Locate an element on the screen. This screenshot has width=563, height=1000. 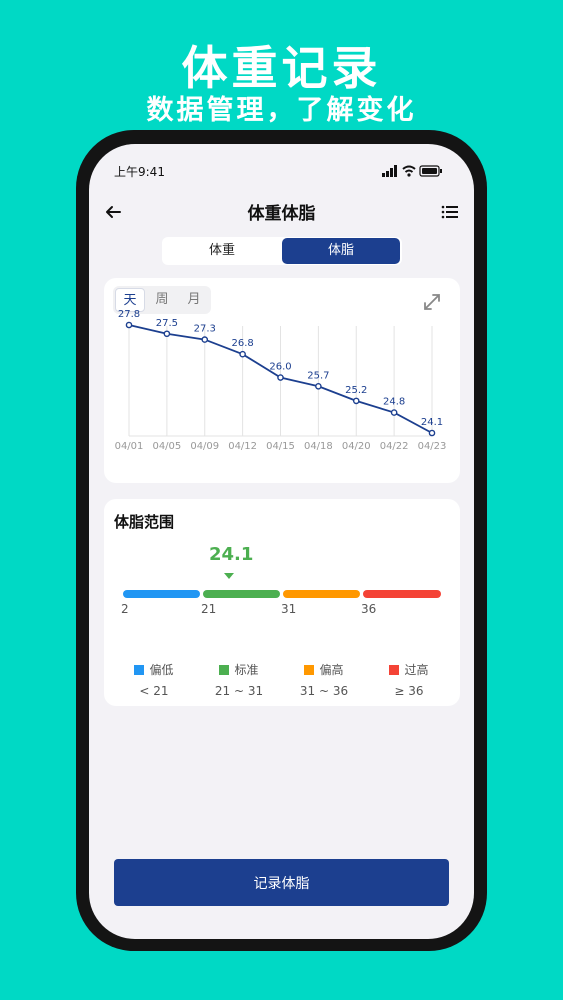
legend-over: 过高 ≥ 36 is located at coordinates (409, 679).